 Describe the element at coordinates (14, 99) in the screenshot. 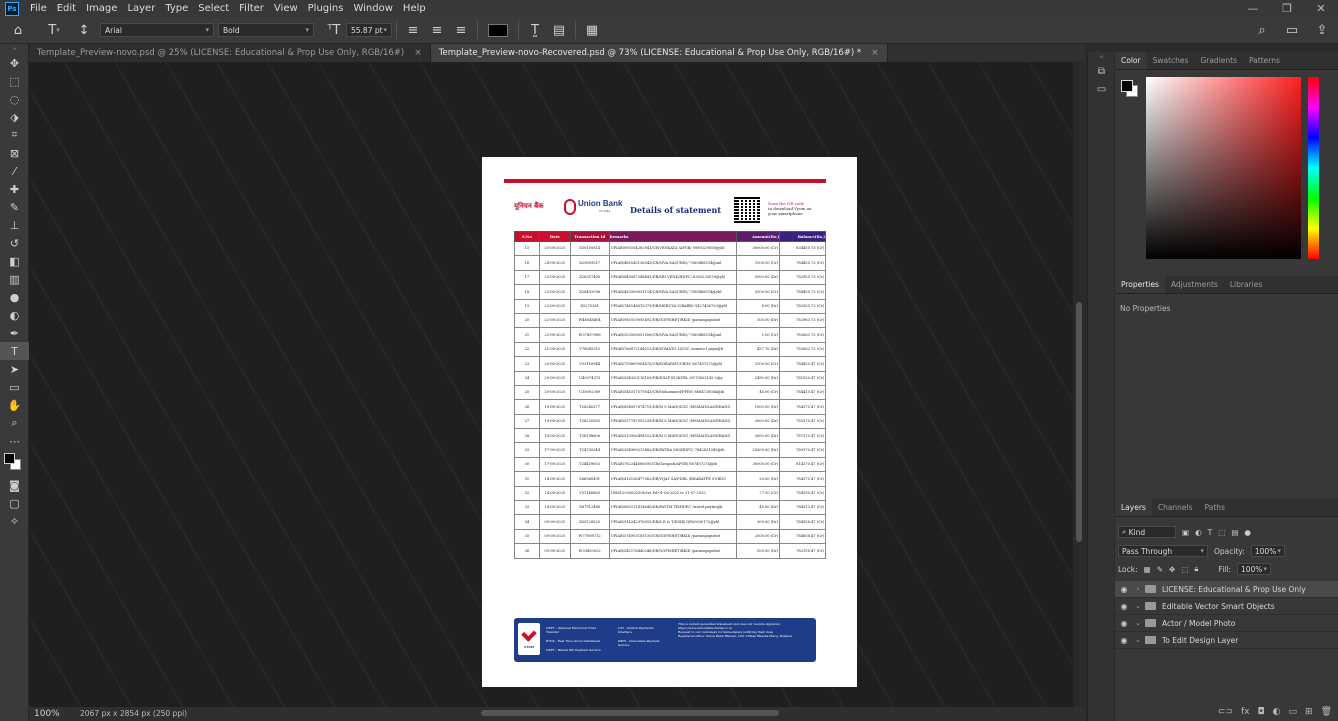

I see `lasso-tool-icon: ◌` at that location.